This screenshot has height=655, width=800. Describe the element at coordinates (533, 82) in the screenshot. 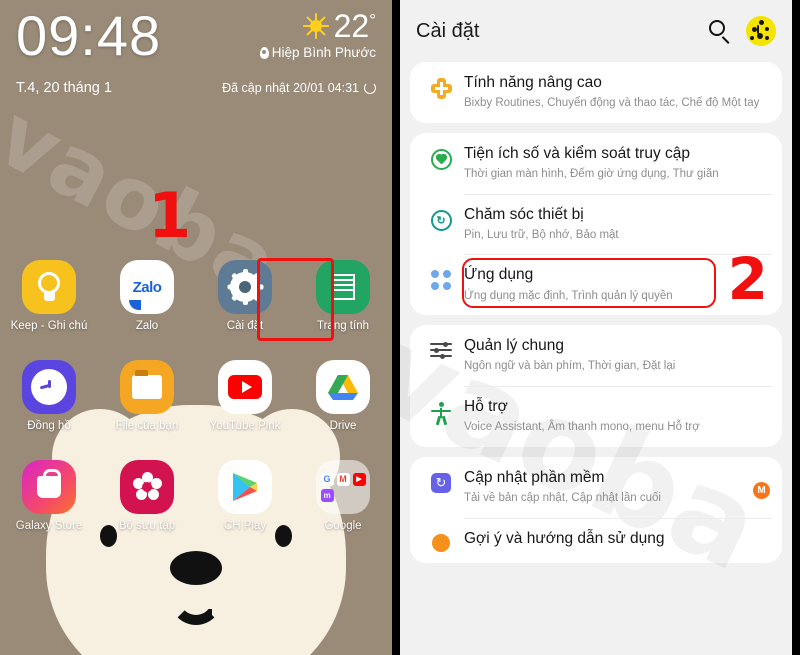

I see `item-title: Tính năng nâng cao` at that location.